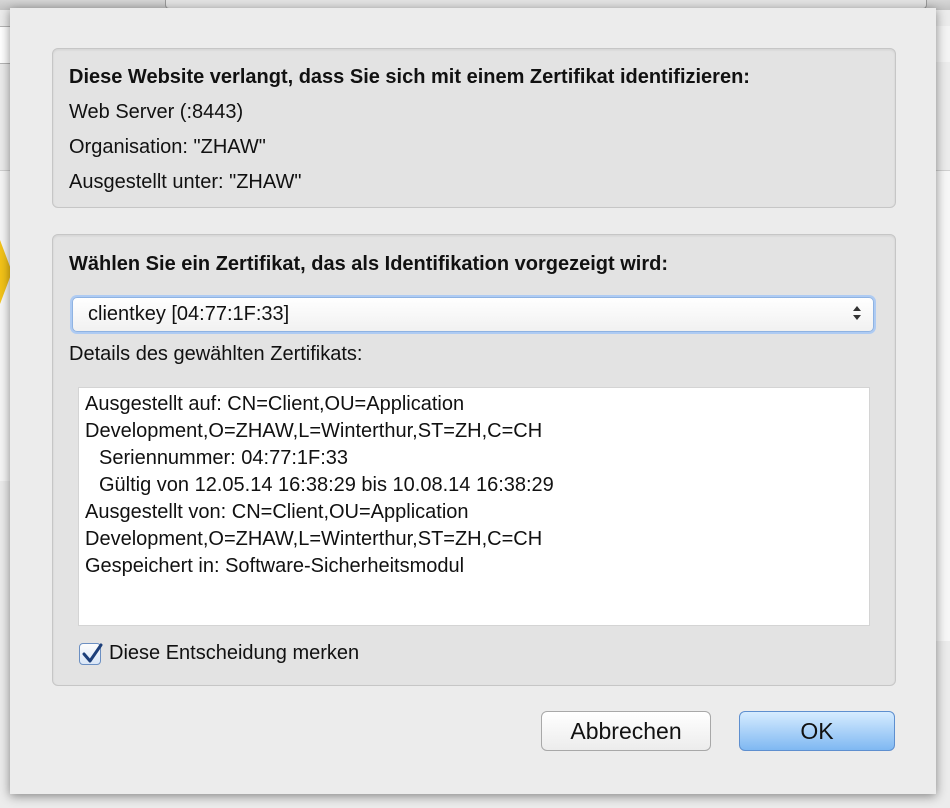 This screenshot has width=950, height=808. What do you see at coordinates (156, 112) in the screenshot?
I see `server-label: Web Server (:8443)` at bounding box center [156, 112].